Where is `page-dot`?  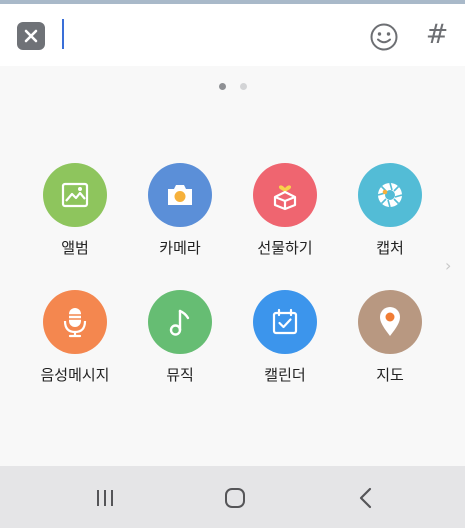
page-dot is located at coordinates (243, 86).